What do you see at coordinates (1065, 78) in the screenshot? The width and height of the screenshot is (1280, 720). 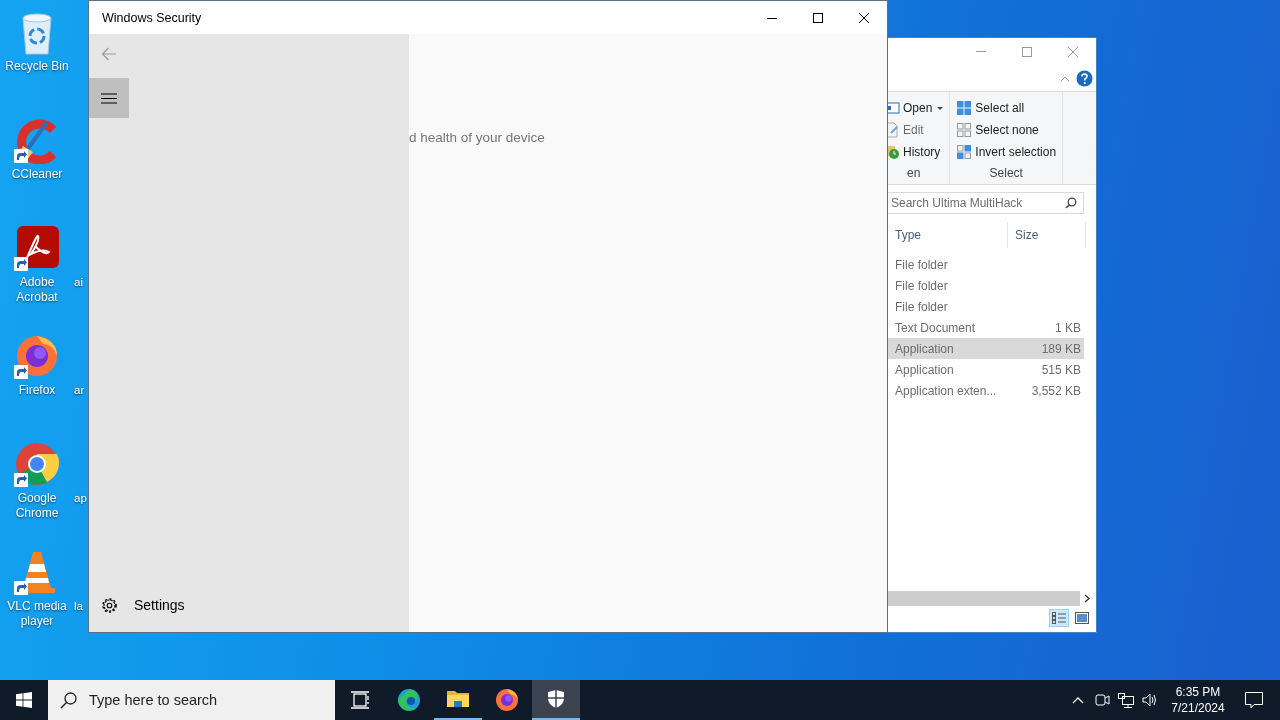 I see `collapse-ribbon-icon` at bounding box center [1065, 78].